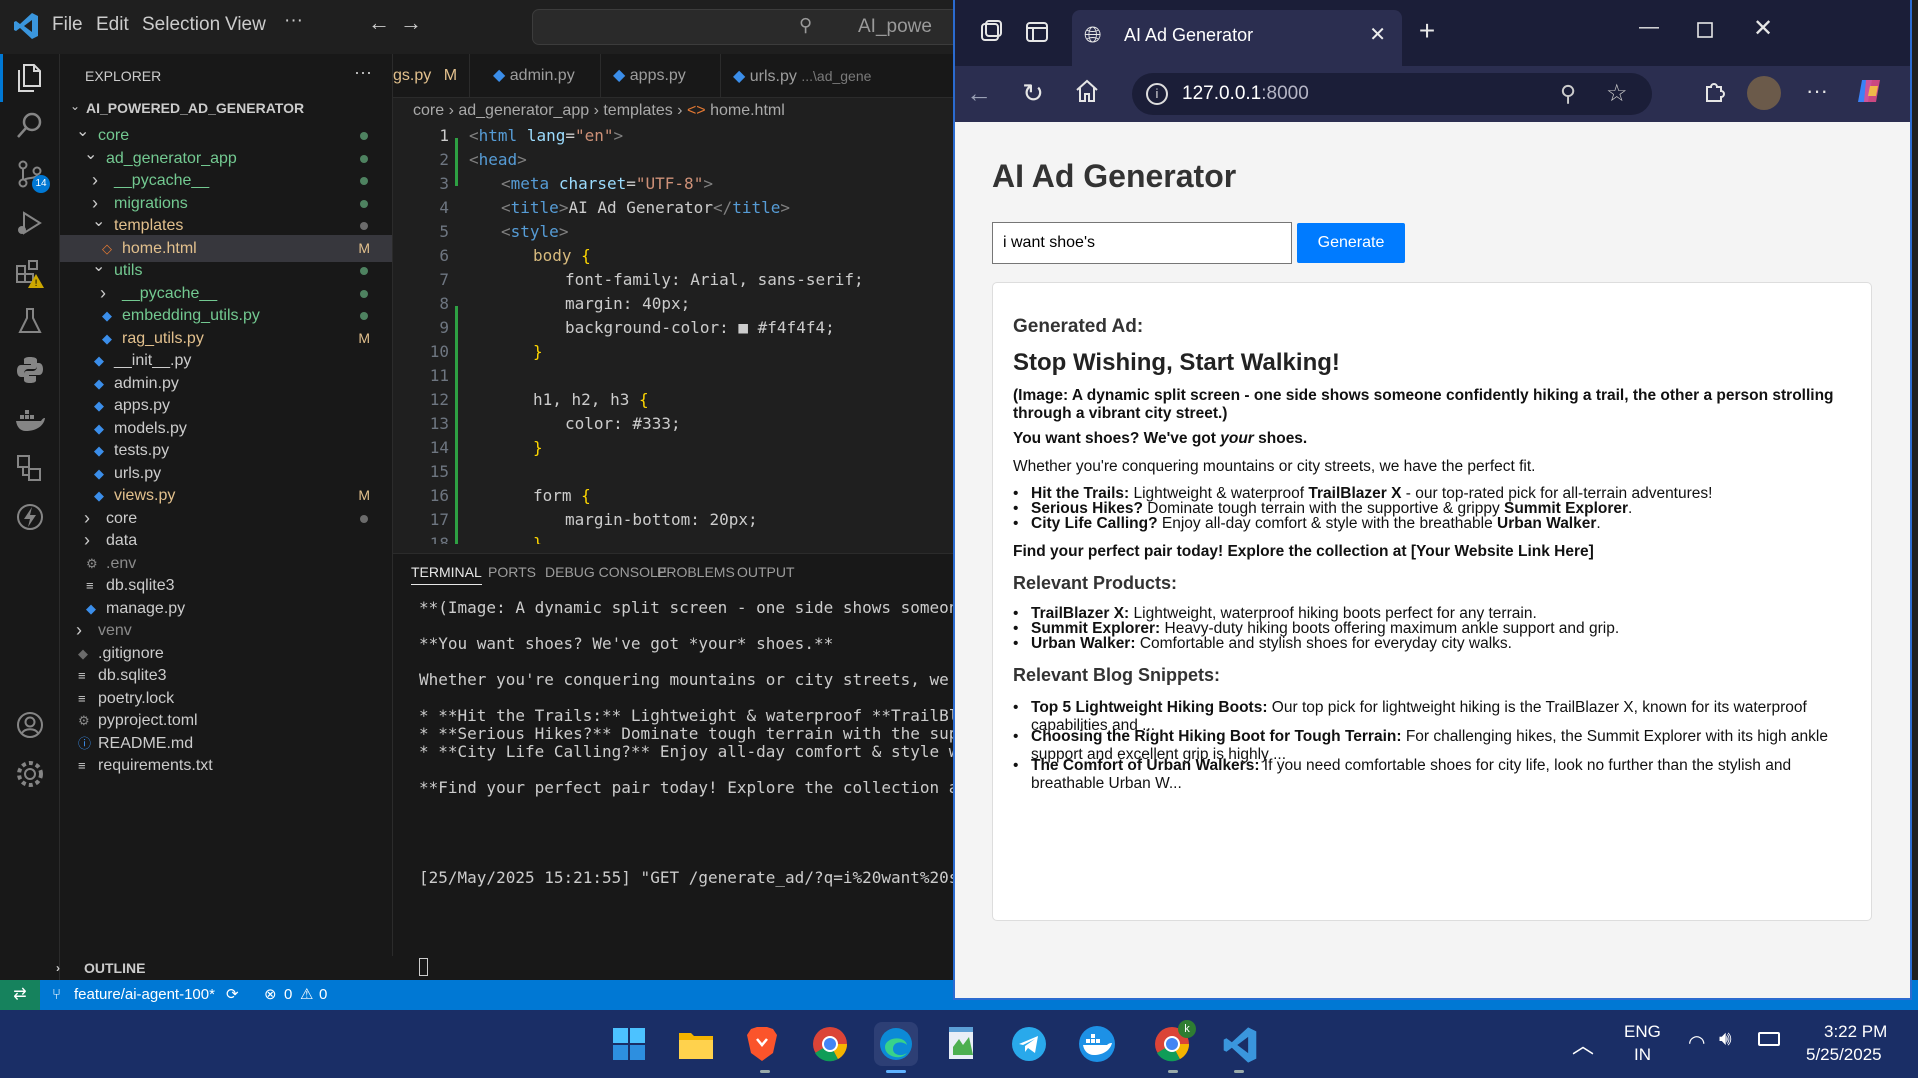  I want to click on file-explorer-icon, so click(696, 1044).